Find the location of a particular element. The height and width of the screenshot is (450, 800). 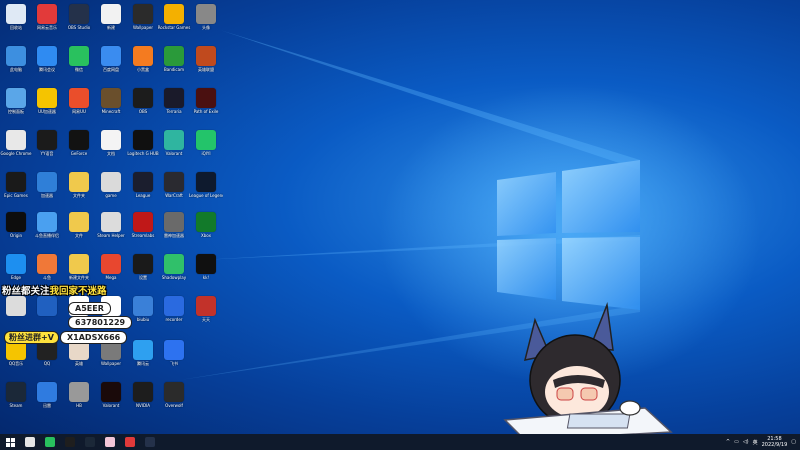

chrome-icon is located at coordinates (30, 442).